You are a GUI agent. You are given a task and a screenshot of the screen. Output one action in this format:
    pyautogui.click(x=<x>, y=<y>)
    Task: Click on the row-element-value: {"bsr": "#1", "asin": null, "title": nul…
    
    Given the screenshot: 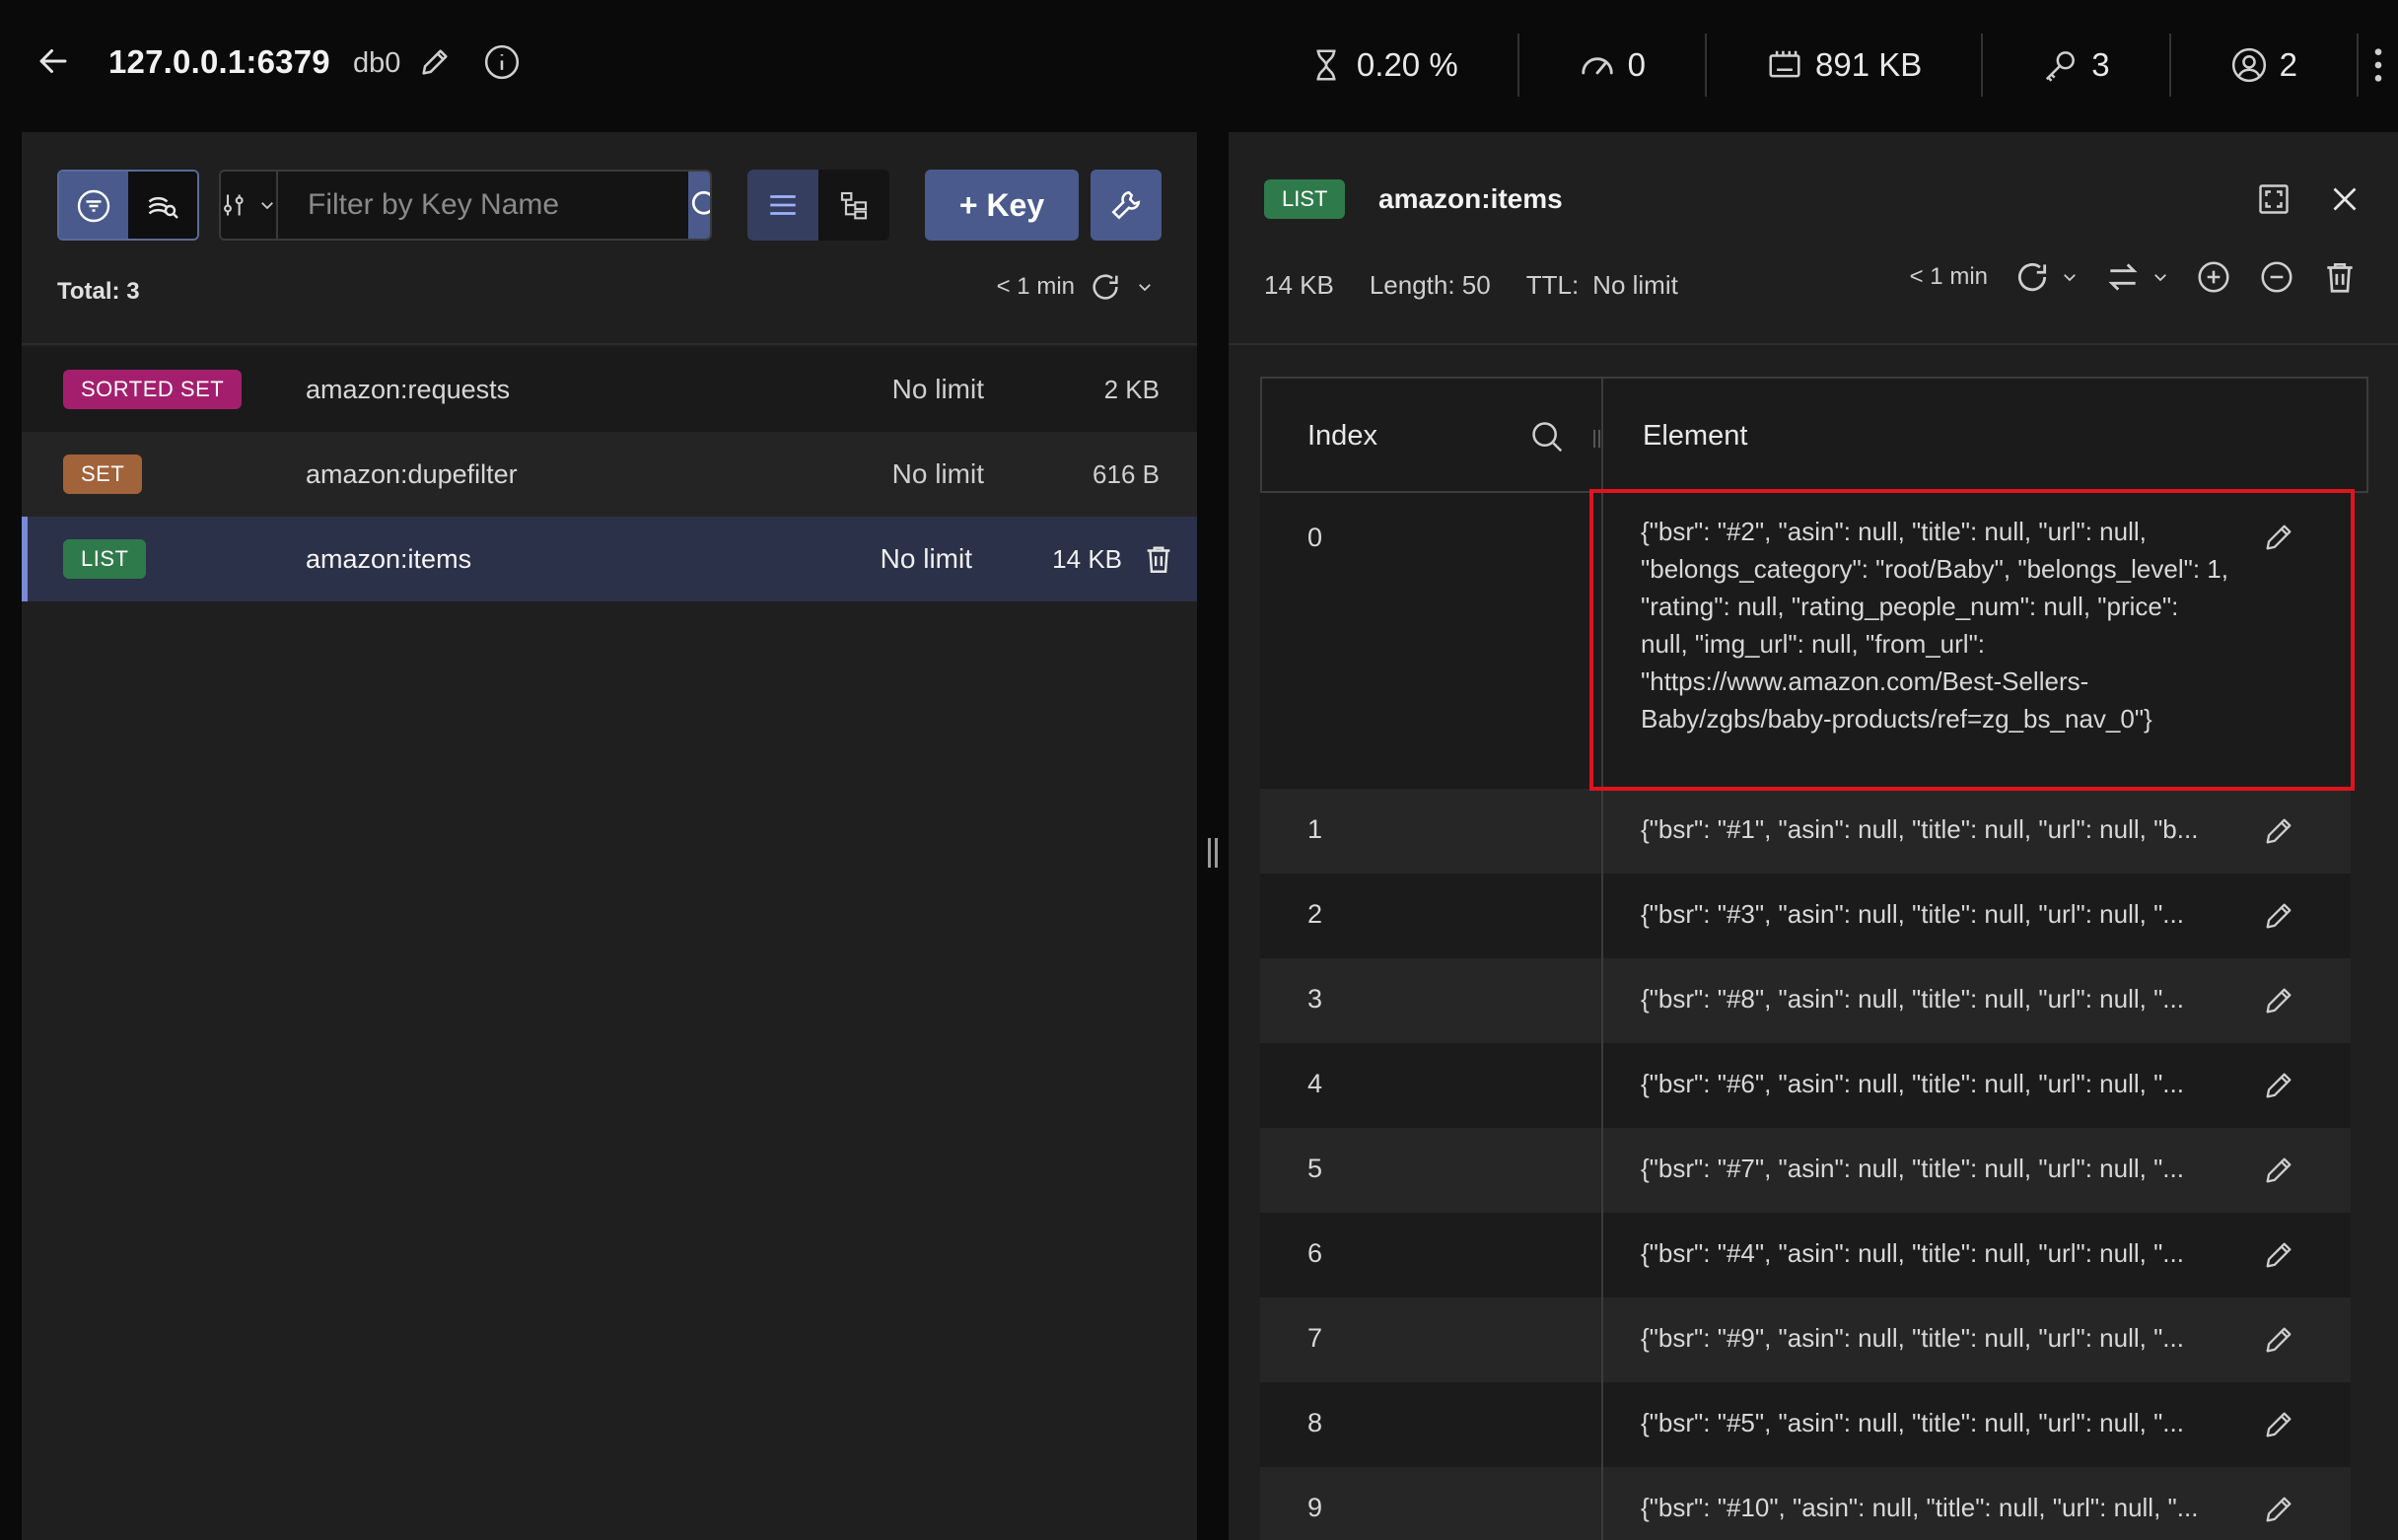 What is the action you would take?
    pyautogui.click(x=1927, y=829)
    